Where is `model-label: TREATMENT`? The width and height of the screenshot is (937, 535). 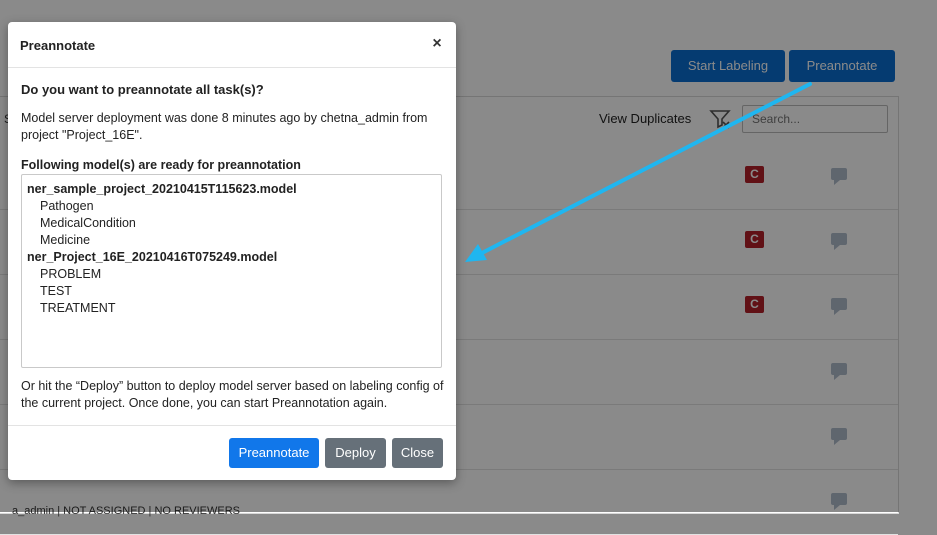
model-label: TREATMENT is located at coordinates (78, 308).